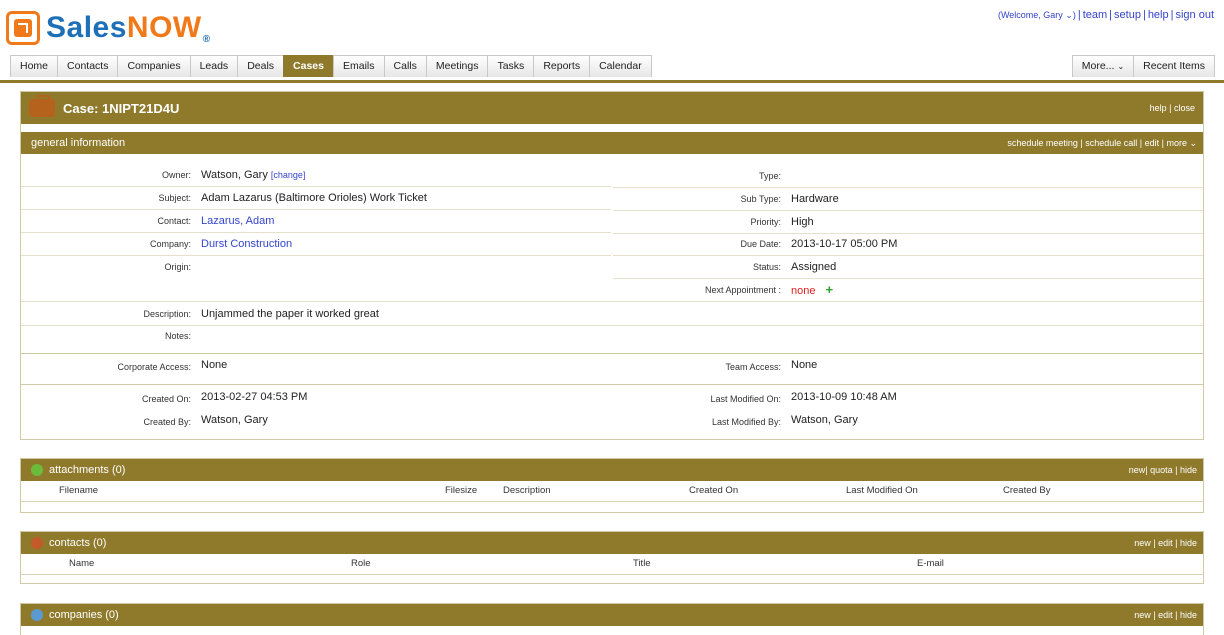  I want to click on status-value: Assigned, so click(814, 267).